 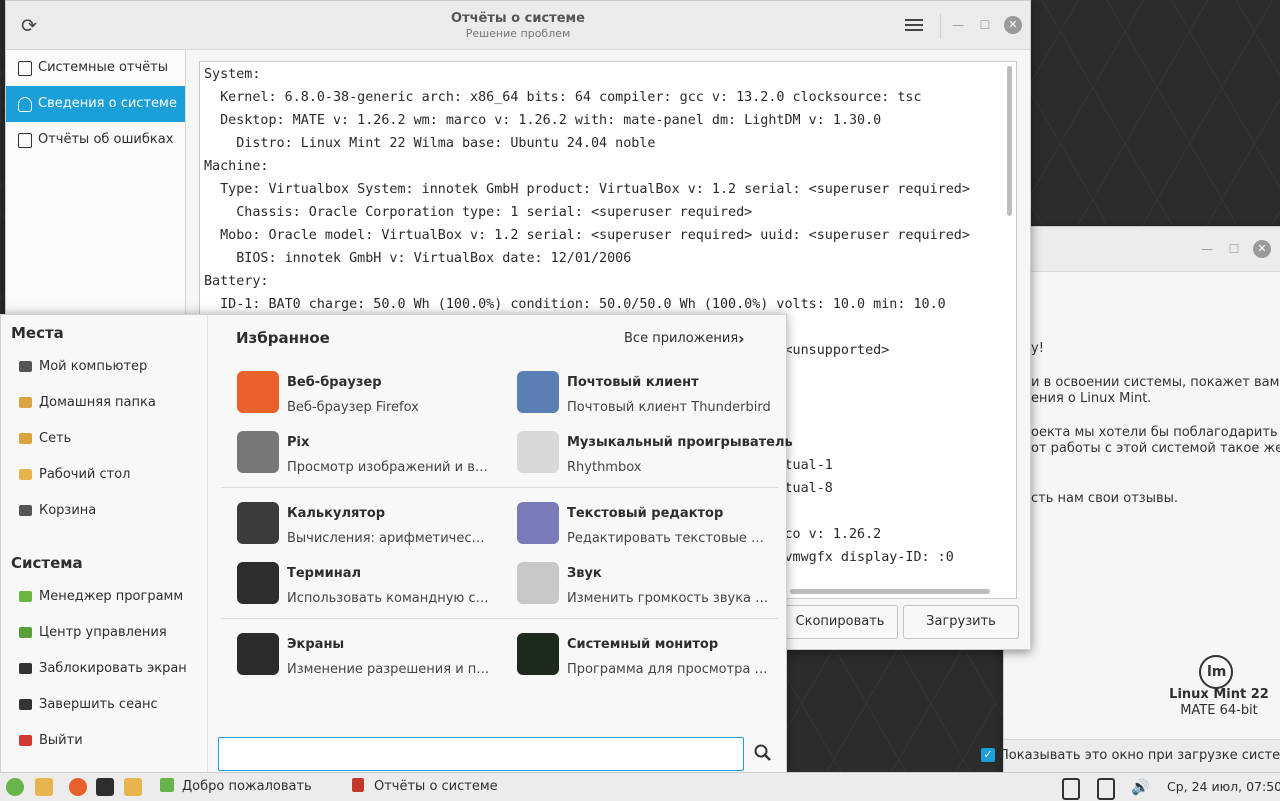 I want to click on search-input, so click(x=481, y=754).